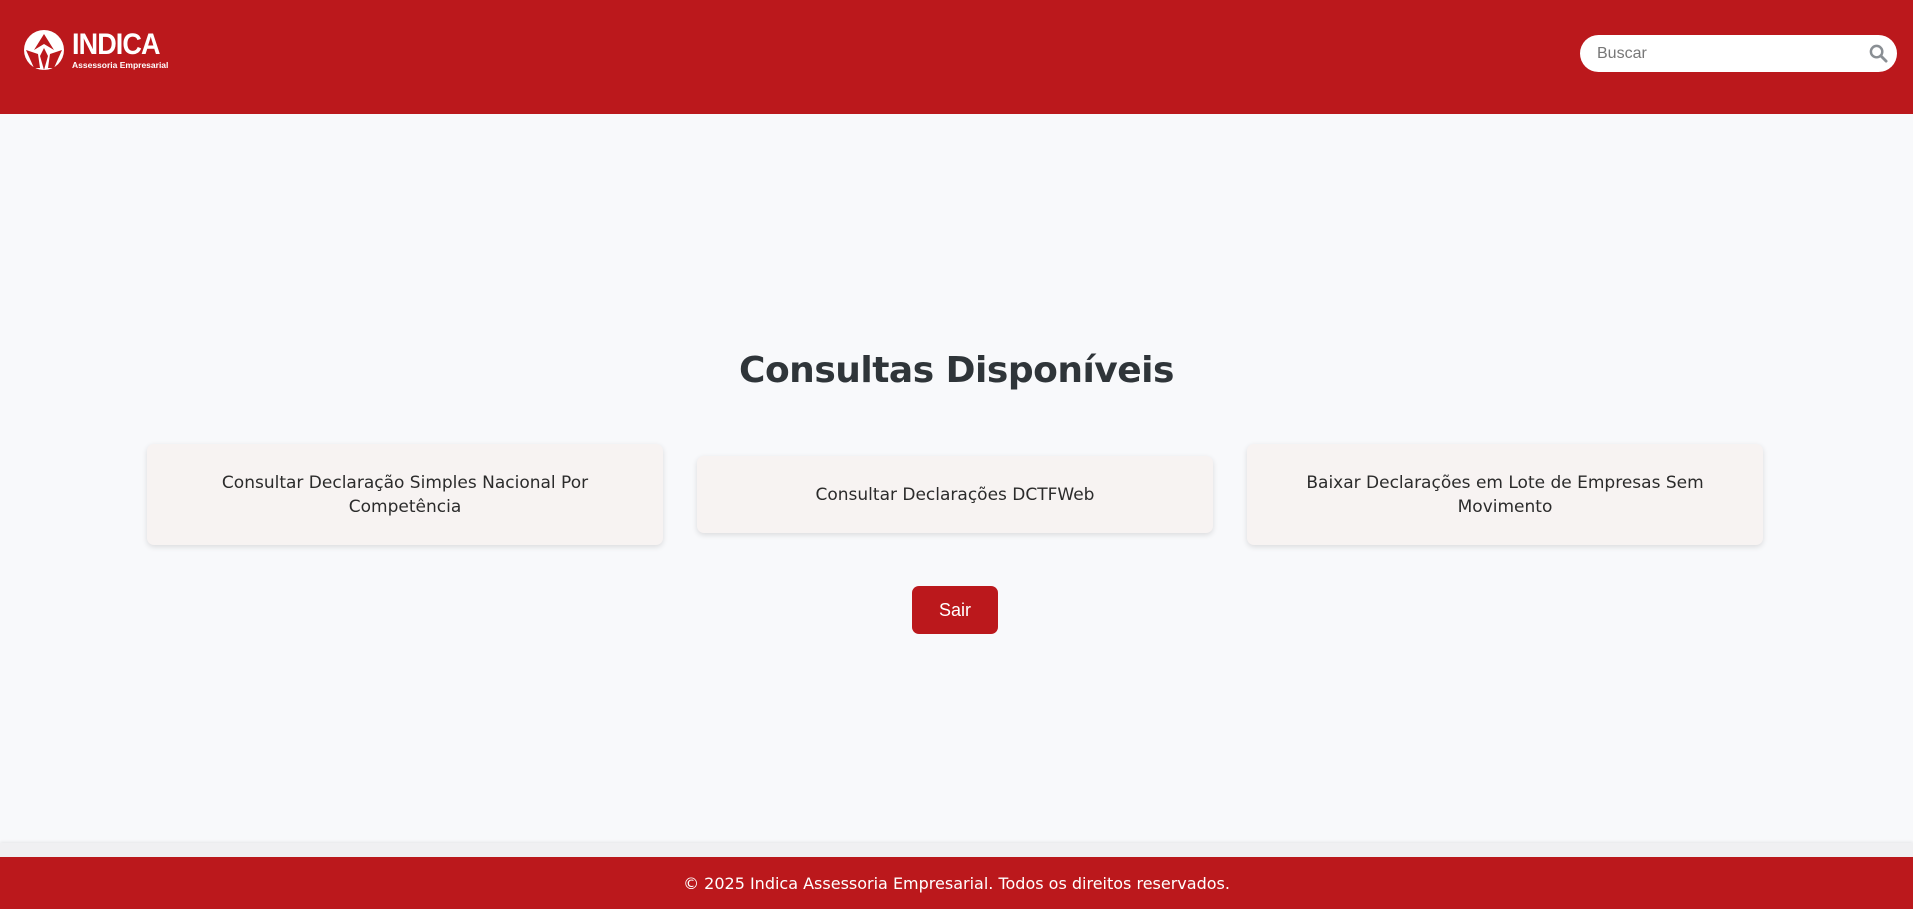 This screenshot has height=909, width=1913. I want to click on search-box, so click(1738, 53).